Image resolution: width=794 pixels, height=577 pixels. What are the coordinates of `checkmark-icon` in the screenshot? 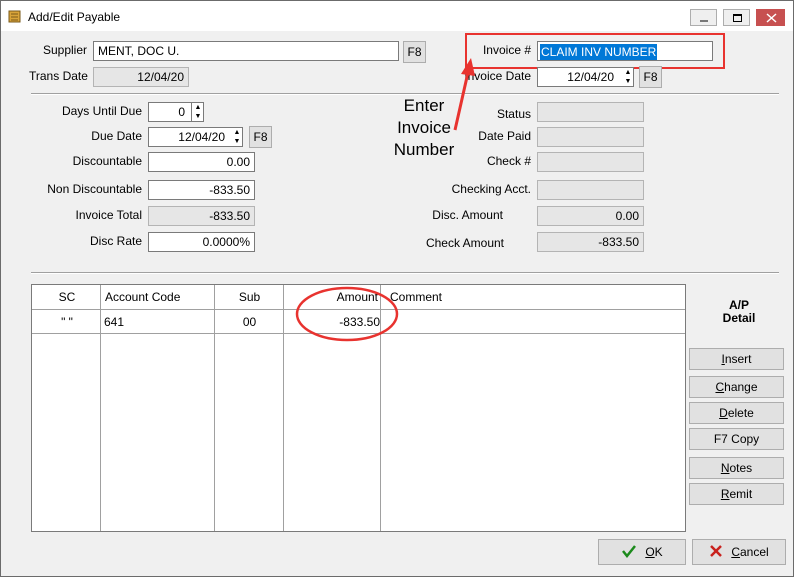 It's located at (629, 552).